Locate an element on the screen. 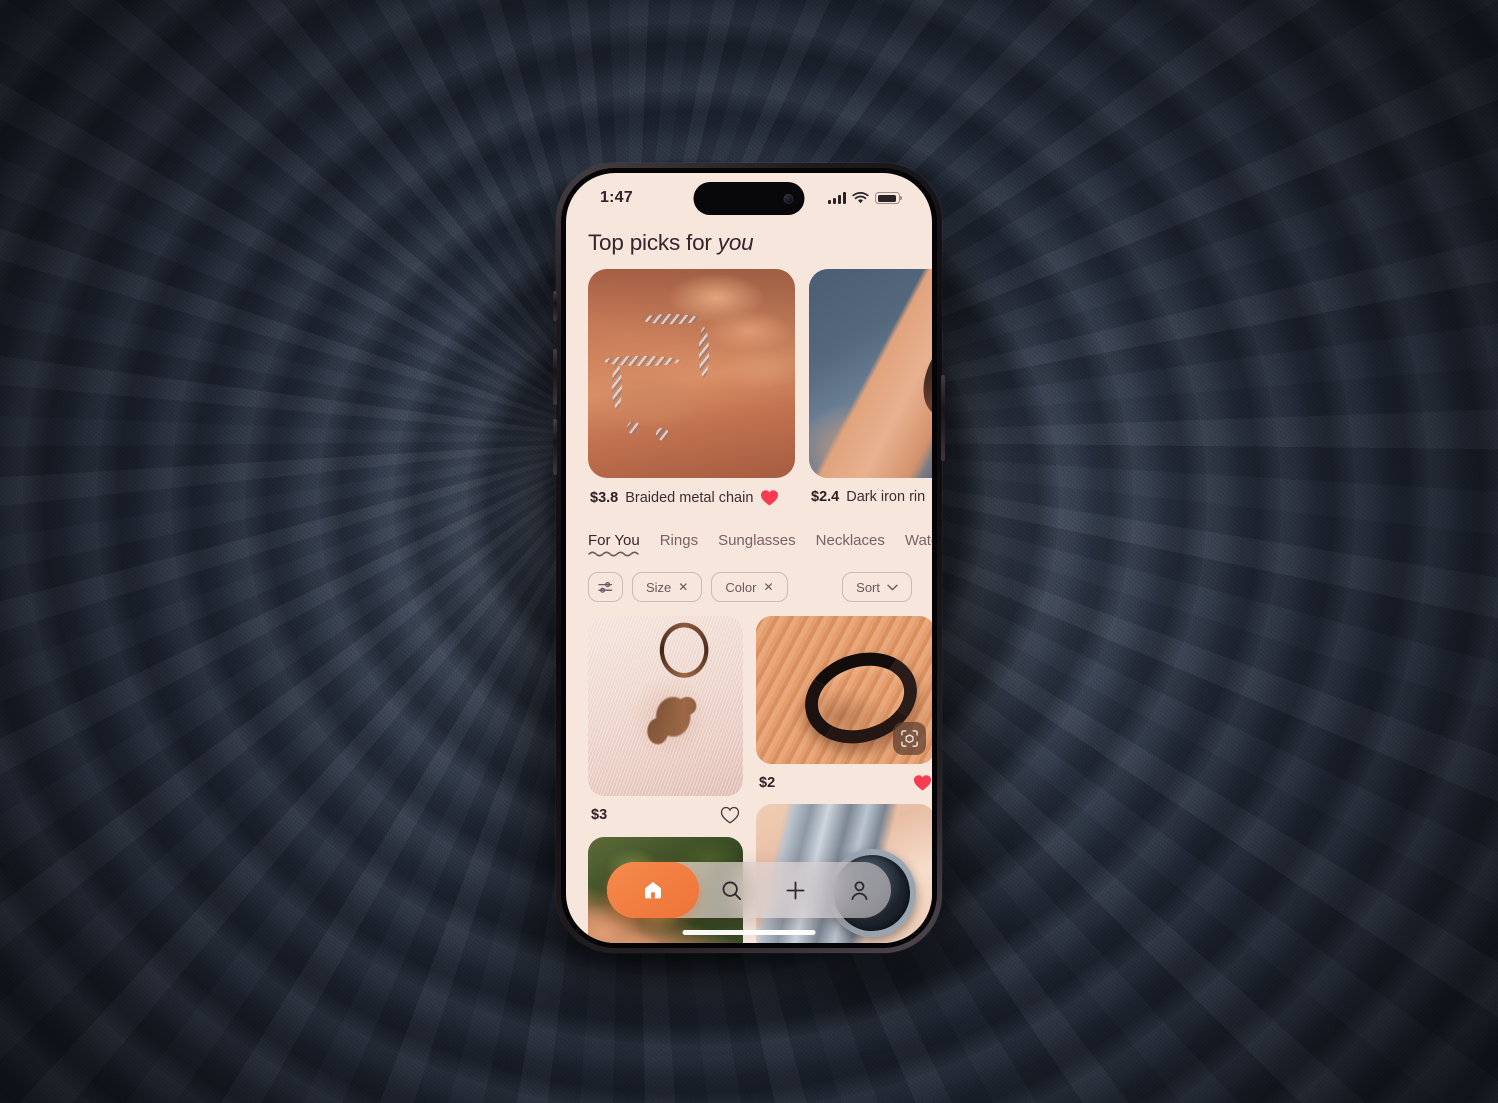 The image size is (1498, 1103). nav-item-home is located at coordinates (653, 890).